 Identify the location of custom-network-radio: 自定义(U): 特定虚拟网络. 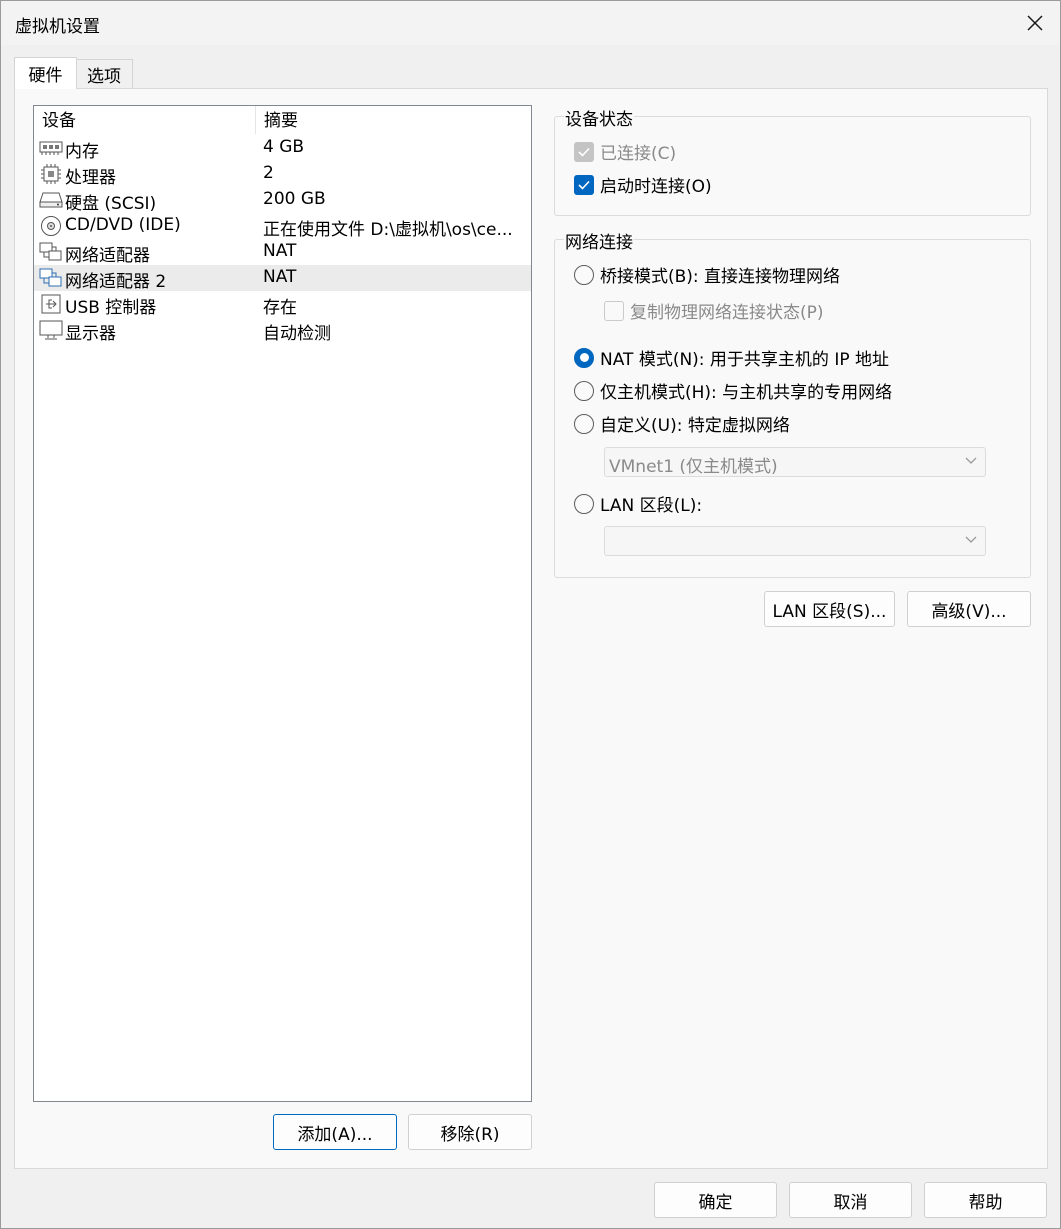
(682, 423).